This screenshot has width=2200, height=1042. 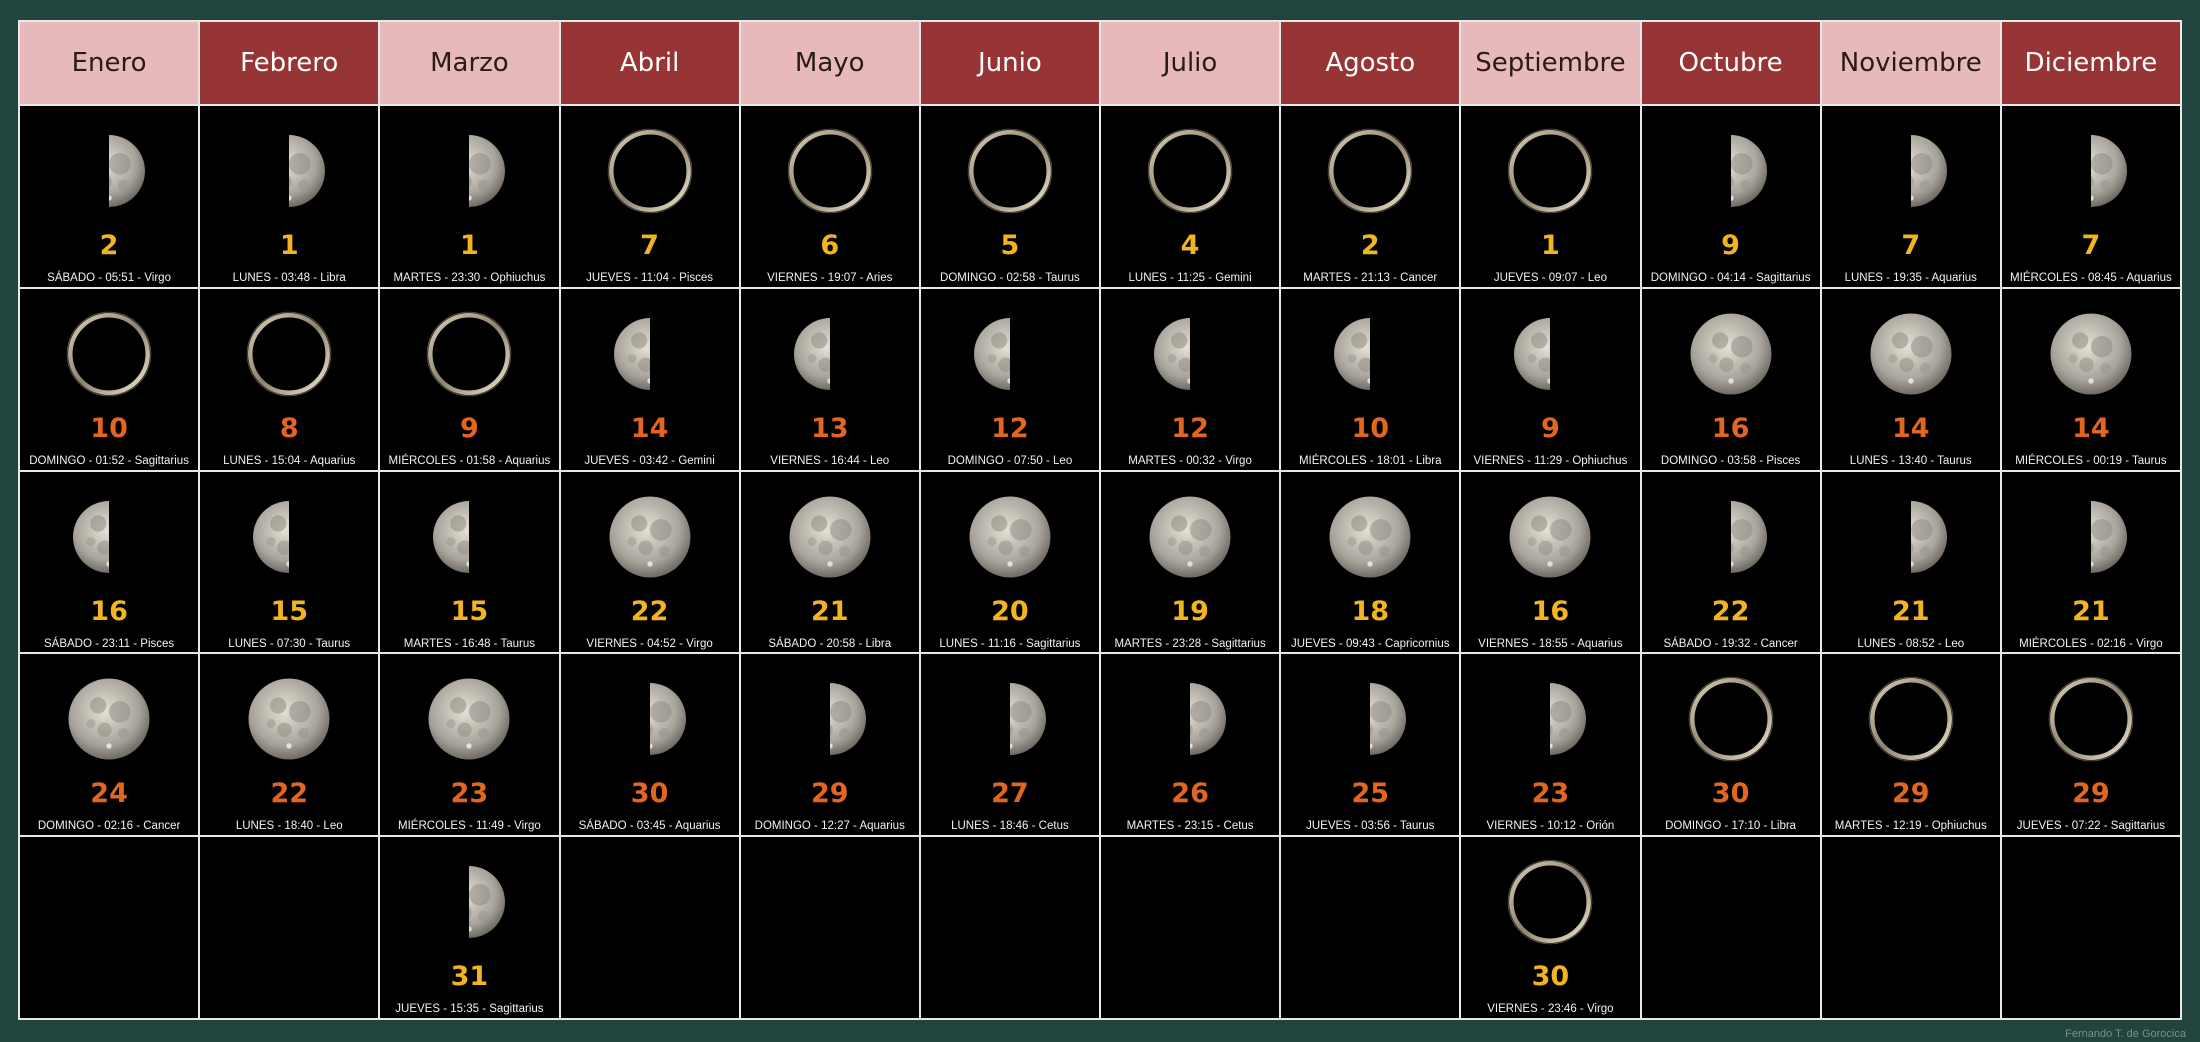 What do you see at coordinates (2091, 643) in the screenshot?
I see `phase-detail: MIÉRCOLES - 02:16 - Virgo` at bounding box center [2091, 643].